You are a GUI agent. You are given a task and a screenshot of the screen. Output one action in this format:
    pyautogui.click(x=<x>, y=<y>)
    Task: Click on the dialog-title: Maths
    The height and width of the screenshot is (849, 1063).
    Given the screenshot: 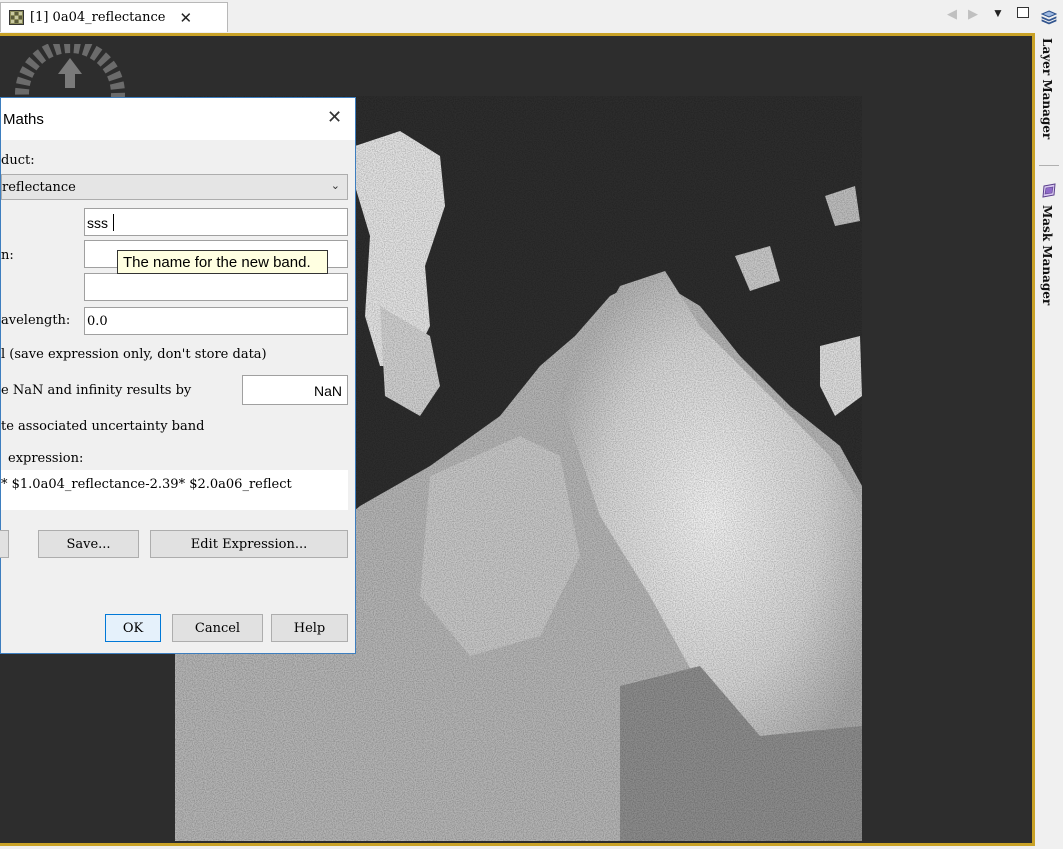 What is the action you would take?
    pyautogui.click(x=23, y=119)
    